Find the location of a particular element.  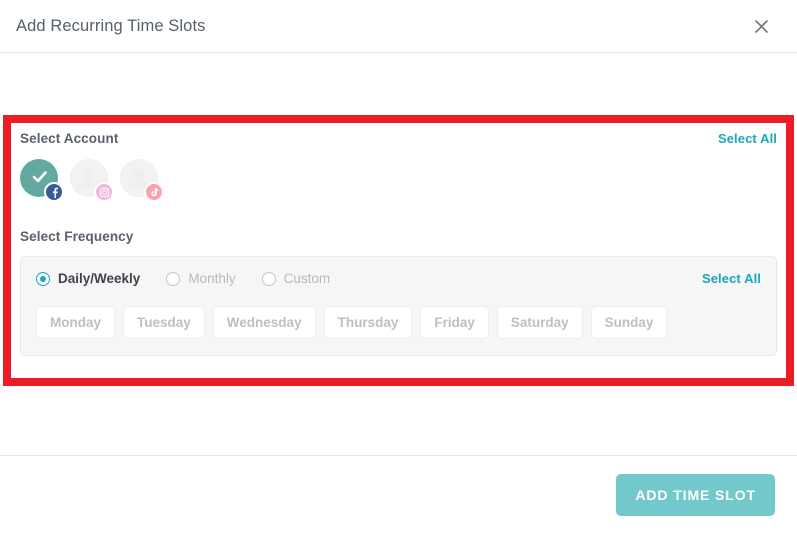

day-chip-friday: Friday is located at coordinates (454, 322).